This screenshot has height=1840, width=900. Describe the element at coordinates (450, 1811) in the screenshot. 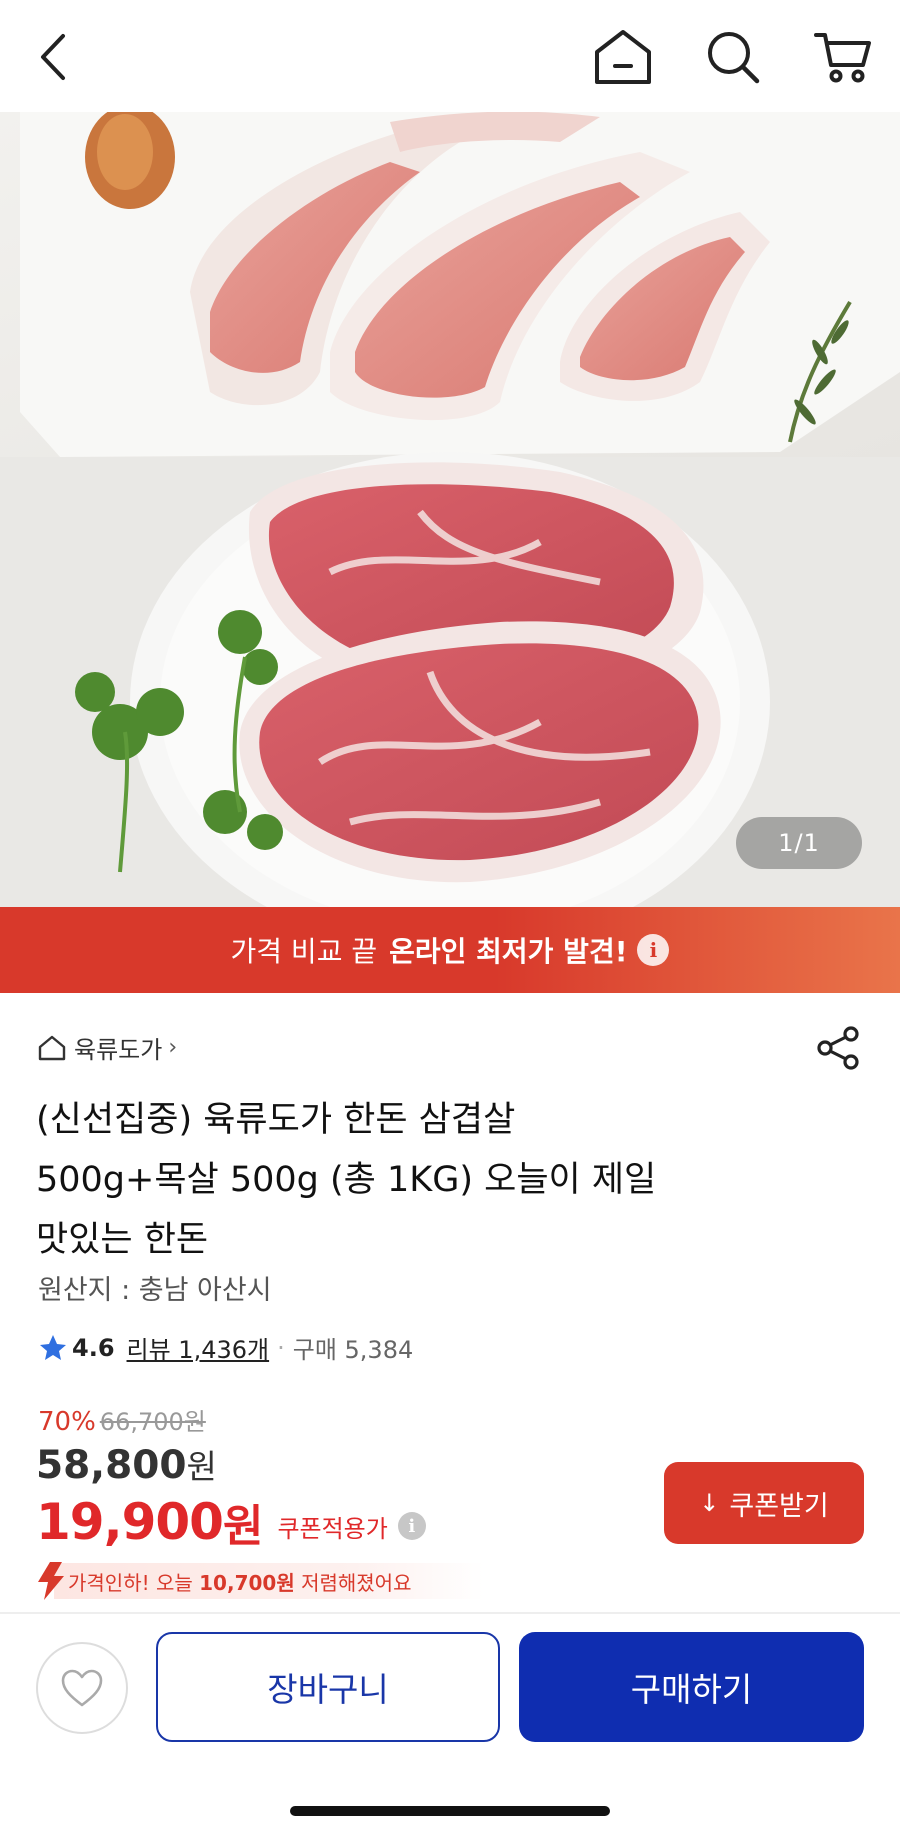

I see `home-indicator` at that location.